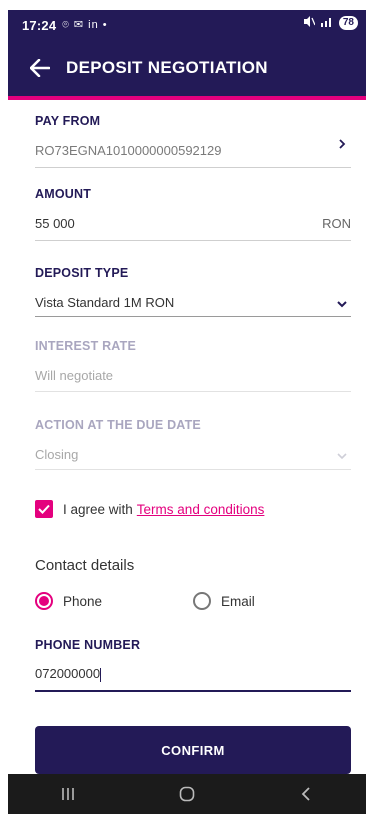 The width and height of the screenshot is (374, 814). Describe the element at coordinates (83, 601) in the screenshot. I see `phone-radio-label: Phone` at that location.